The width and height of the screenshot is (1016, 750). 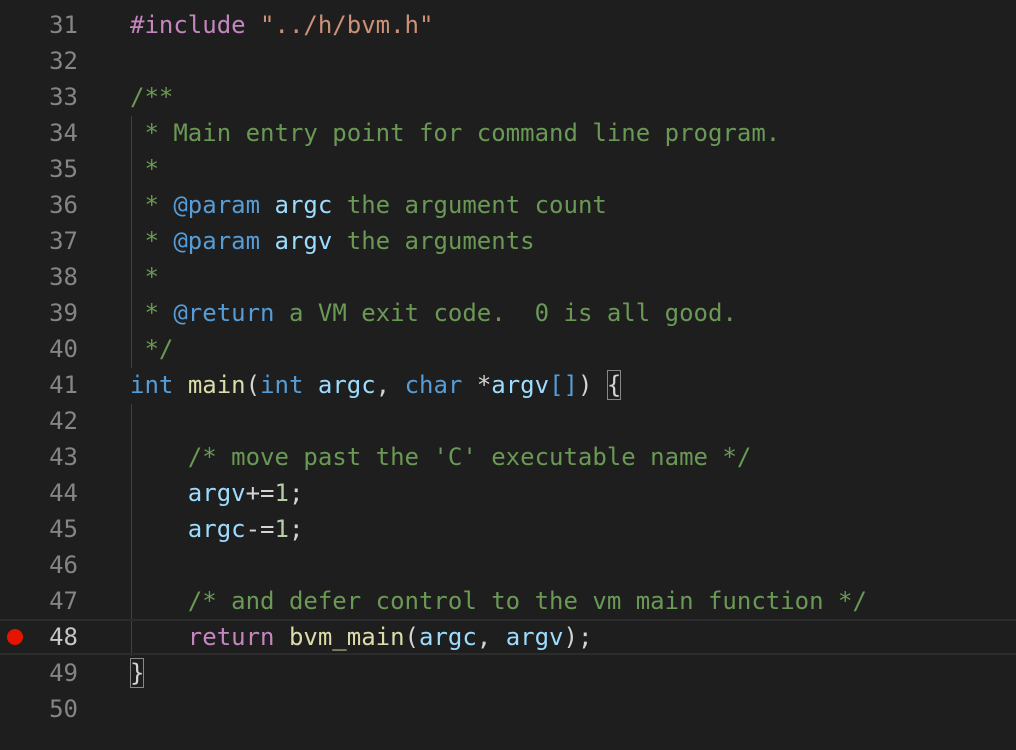 I want to click on code-text: /* move past the 'C' executable name */, so click(x=441, y=457).